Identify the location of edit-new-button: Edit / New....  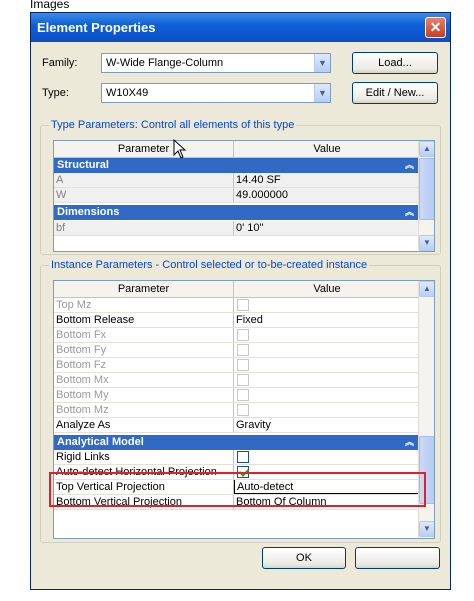
(395, 93).